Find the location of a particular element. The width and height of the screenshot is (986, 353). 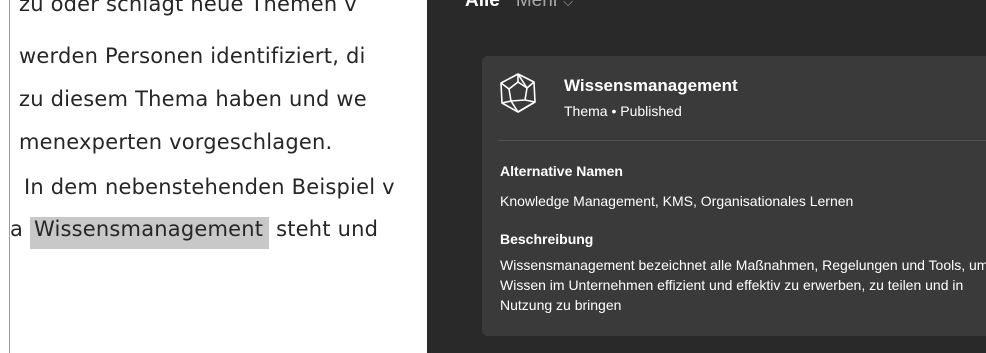

document-line-4: menexperten vorgeschlagen. is located at coordinates (176, 142).